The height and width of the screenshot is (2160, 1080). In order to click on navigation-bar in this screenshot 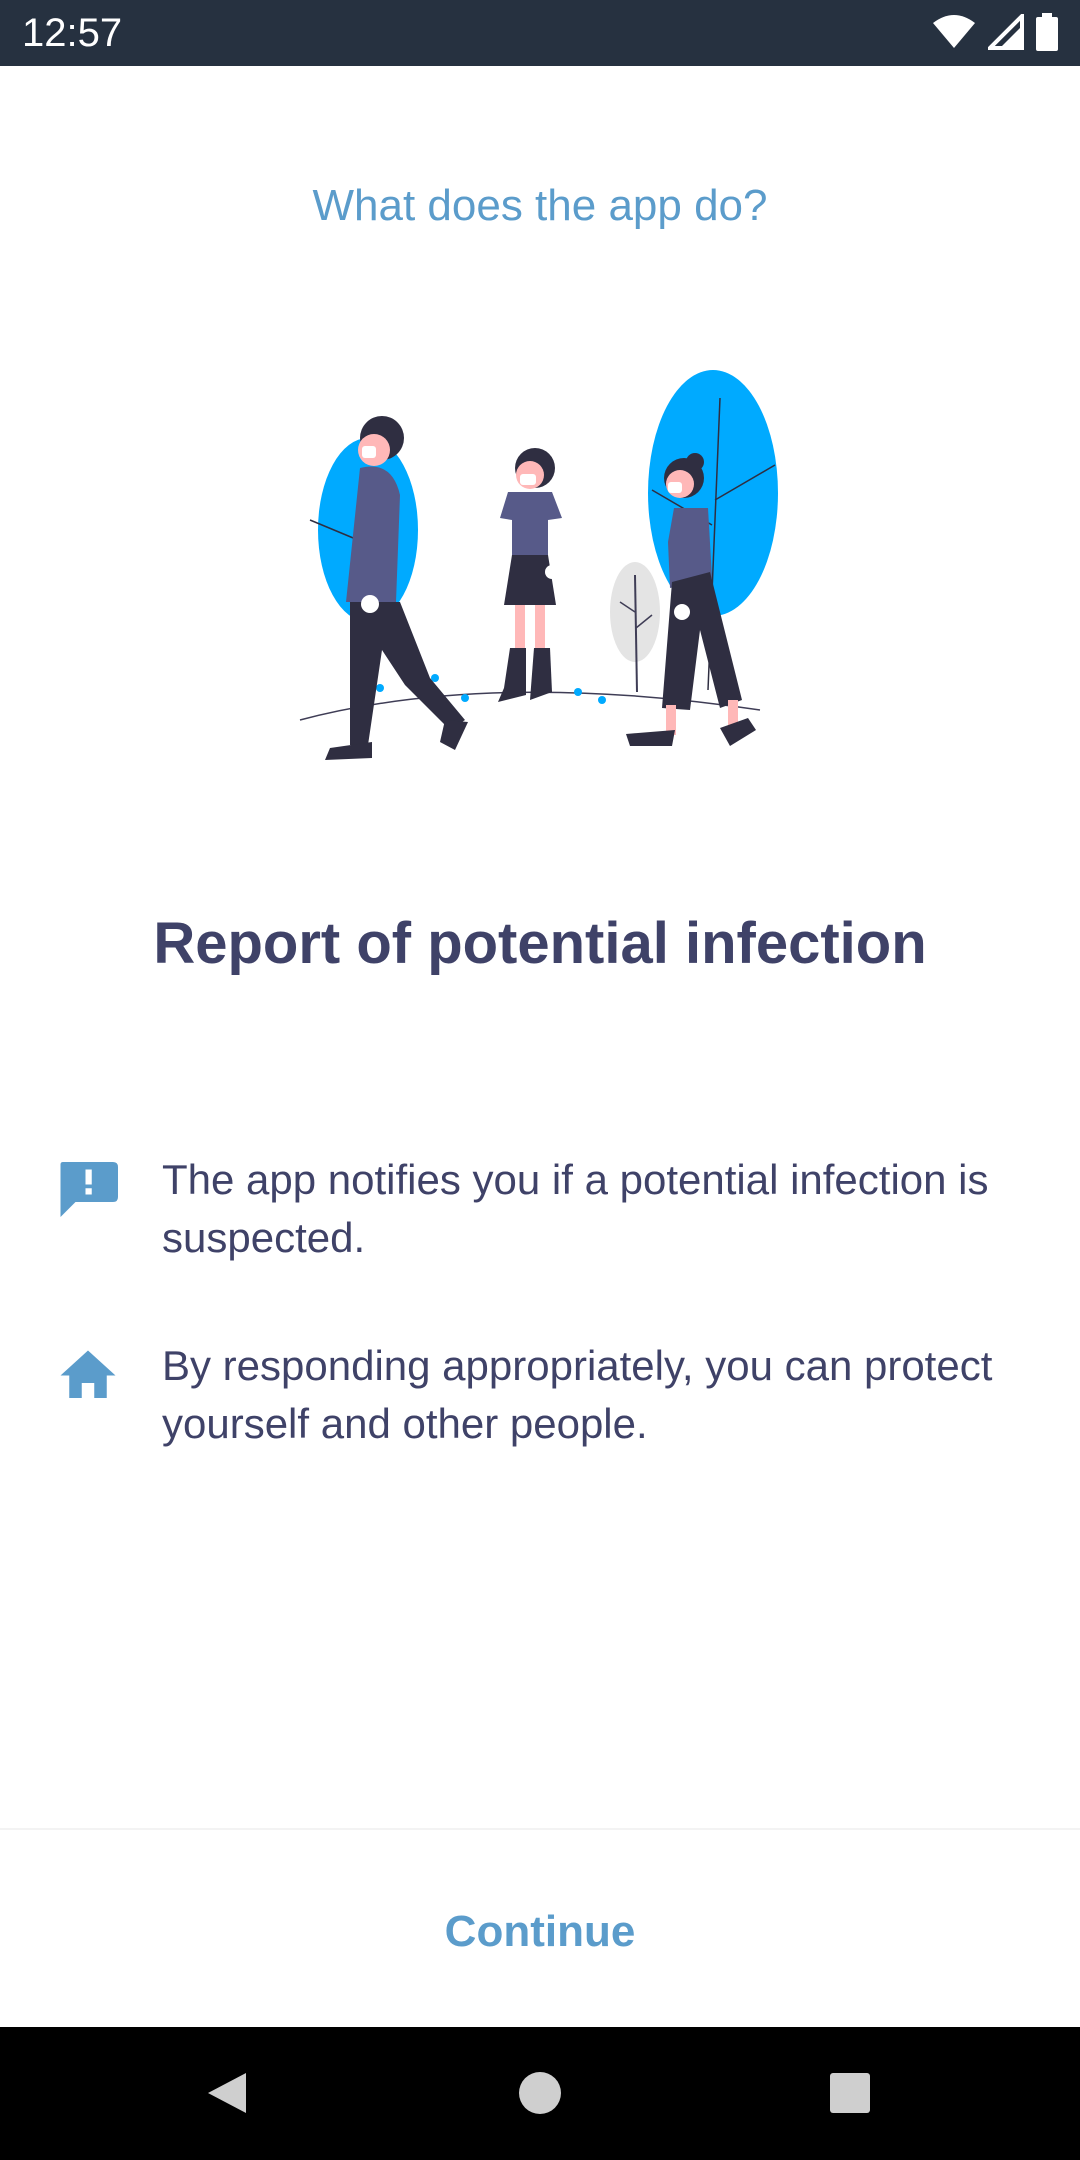, I will do `click(540, 2093)`.